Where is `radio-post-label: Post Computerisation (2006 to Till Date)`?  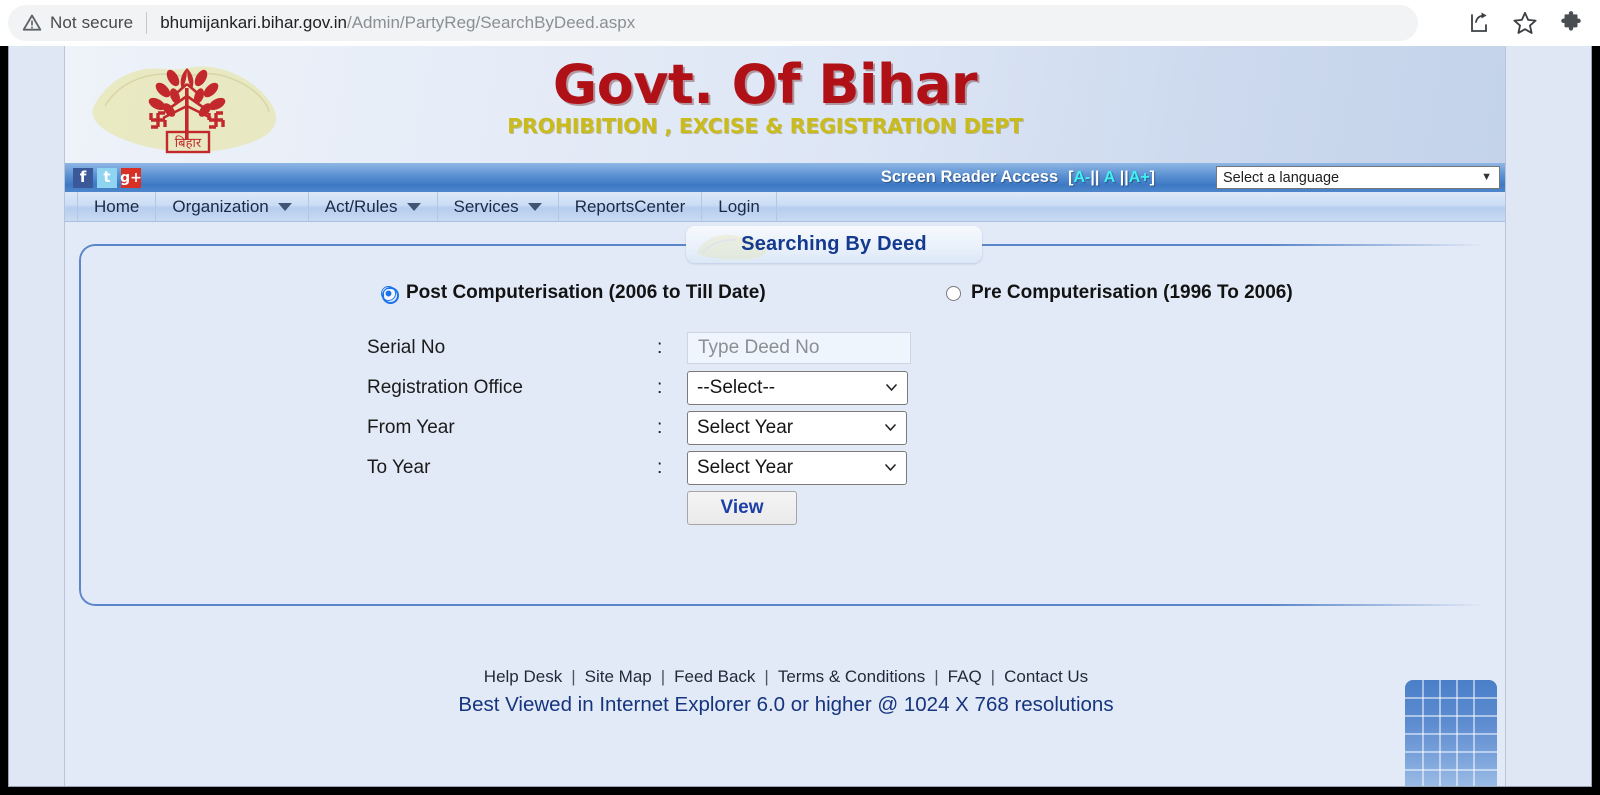 radio-post-label: Post Computerisation (2006 to Till Date) is located at coordinates (586, 292).